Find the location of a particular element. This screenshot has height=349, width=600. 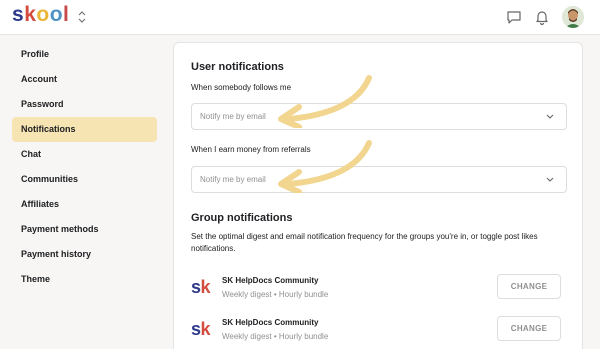

sidebar-item-theme: Theme is located at coordinates (84, 279).